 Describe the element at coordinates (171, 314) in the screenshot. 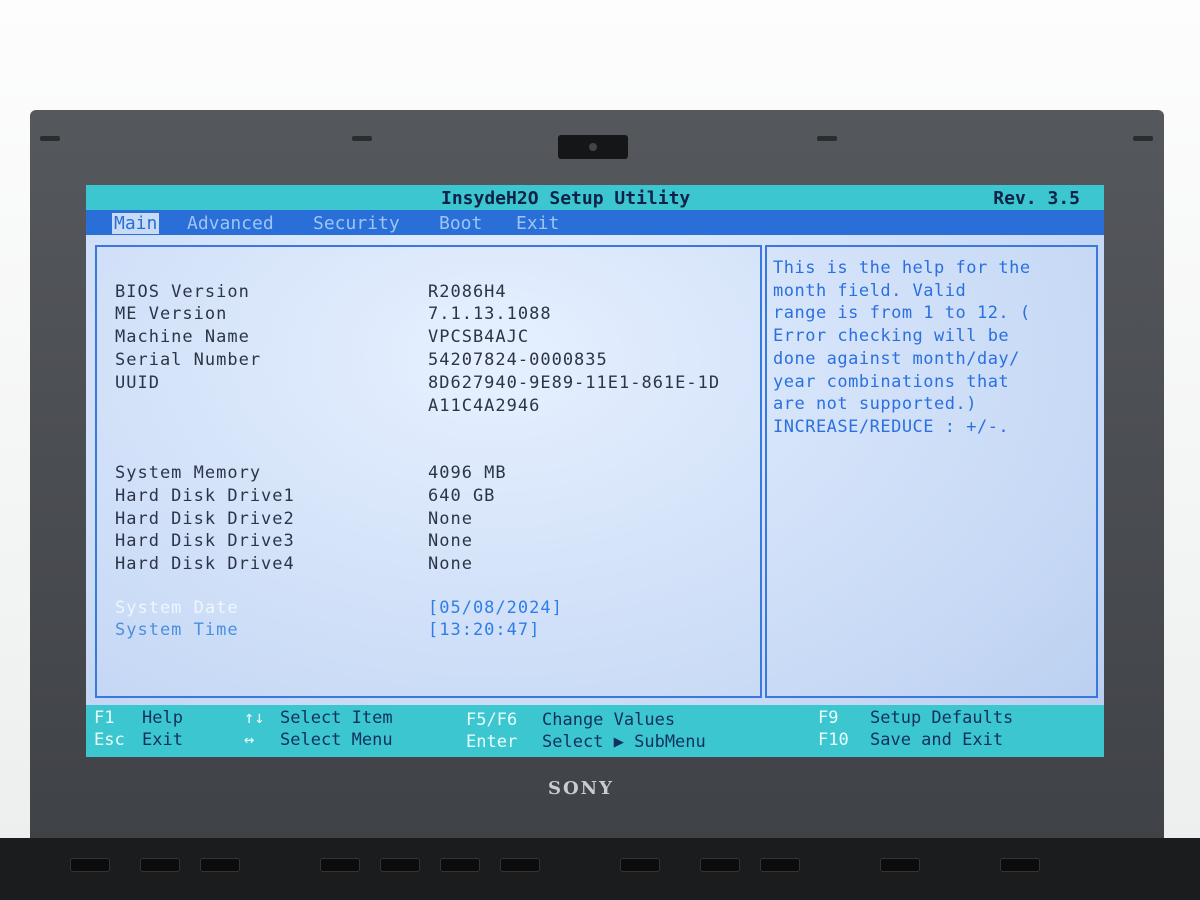

I see `me-version-label: ME Version` at that location.